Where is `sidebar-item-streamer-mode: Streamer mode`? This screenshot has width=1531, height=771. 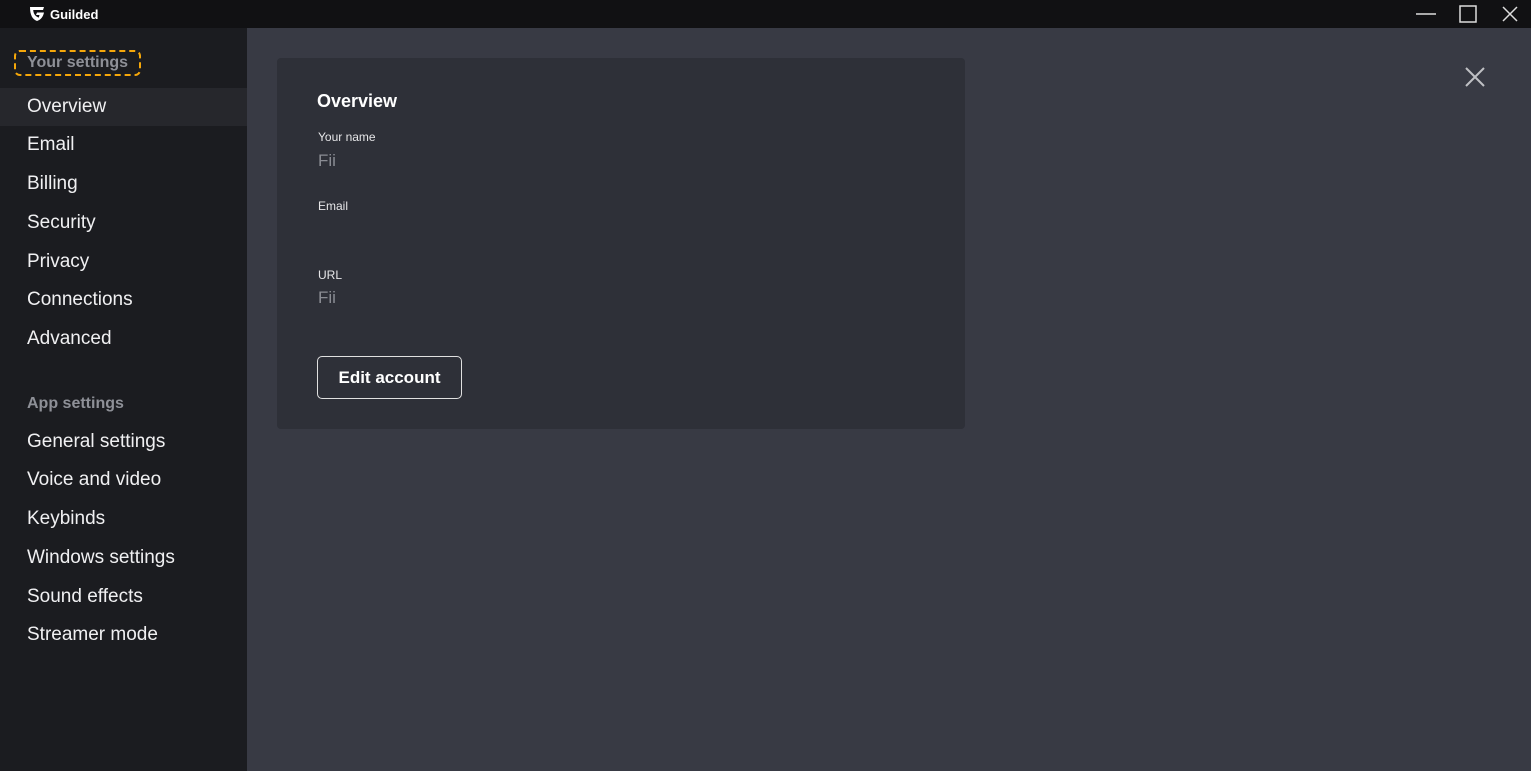 sidebar-item-streamer-mode: Streamer mode is located at coordinates (123, 635).